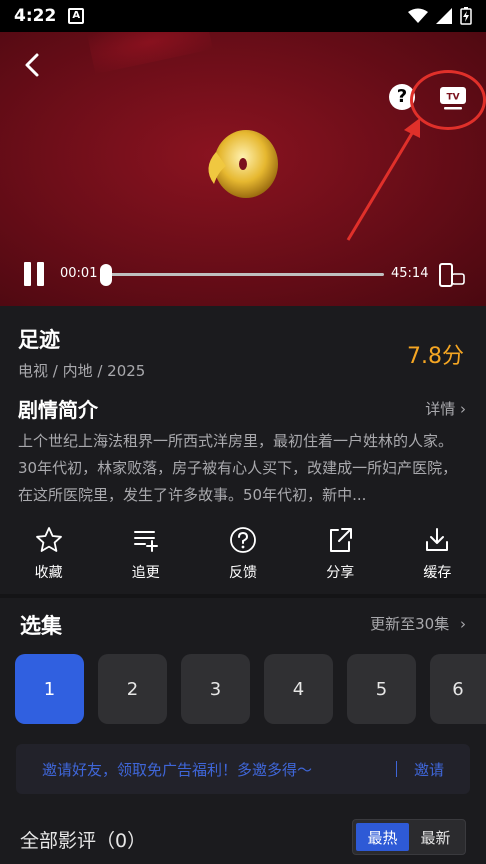 The image size is (486, 864). What do you see at coordinates (48, 556) in the screenshot?
I see `favorite-button: 收藏` at bounding box center [48, 556].